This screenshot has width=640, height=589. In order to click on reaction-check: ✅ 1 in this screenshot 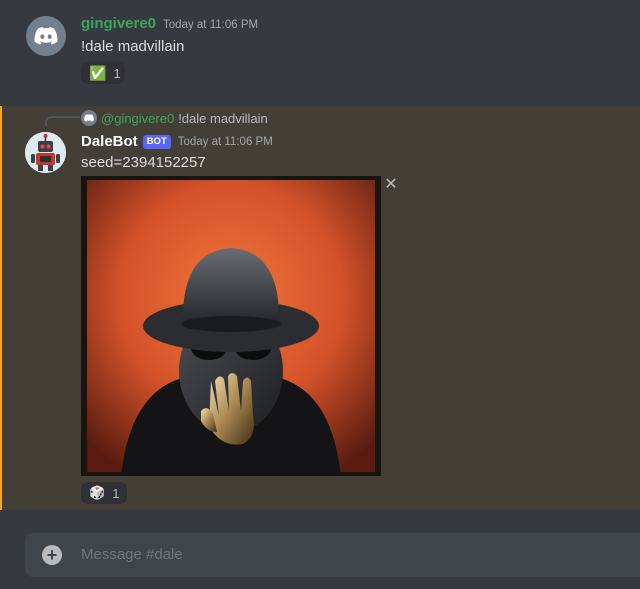, I will do `click(103, 73)`.